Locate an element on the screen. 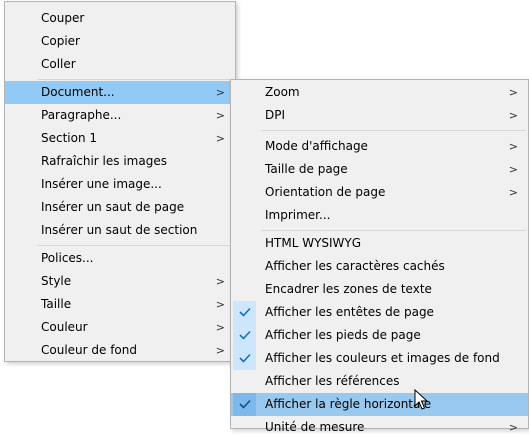 This screenshot has width=529, height=439. menu-item-label: DPI is located at coordinates (275, 115).